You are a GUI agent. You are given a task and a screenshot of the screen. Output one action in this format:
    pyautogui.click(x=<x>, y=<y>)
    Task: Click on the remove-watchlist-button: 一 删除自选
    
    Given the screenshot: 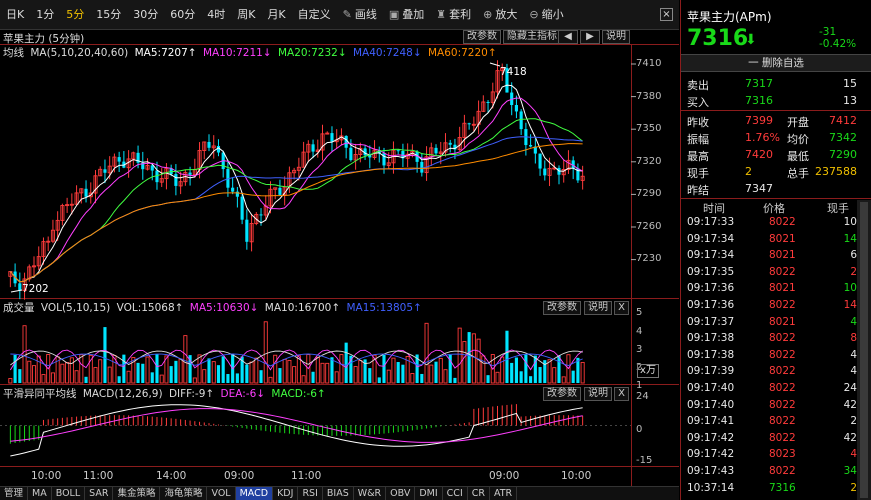 What is the action you would take?
    pyautogui.click(x=776, y=63)
    